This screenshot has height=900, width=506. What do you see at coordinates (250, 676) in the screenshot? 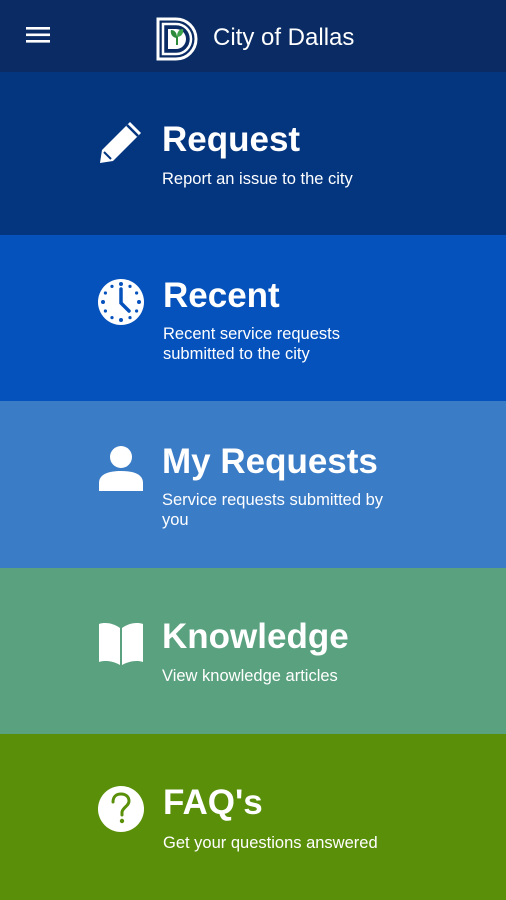
I see `tile-knowledge-description: View knowledge articles` at bounding box center [250, 676].